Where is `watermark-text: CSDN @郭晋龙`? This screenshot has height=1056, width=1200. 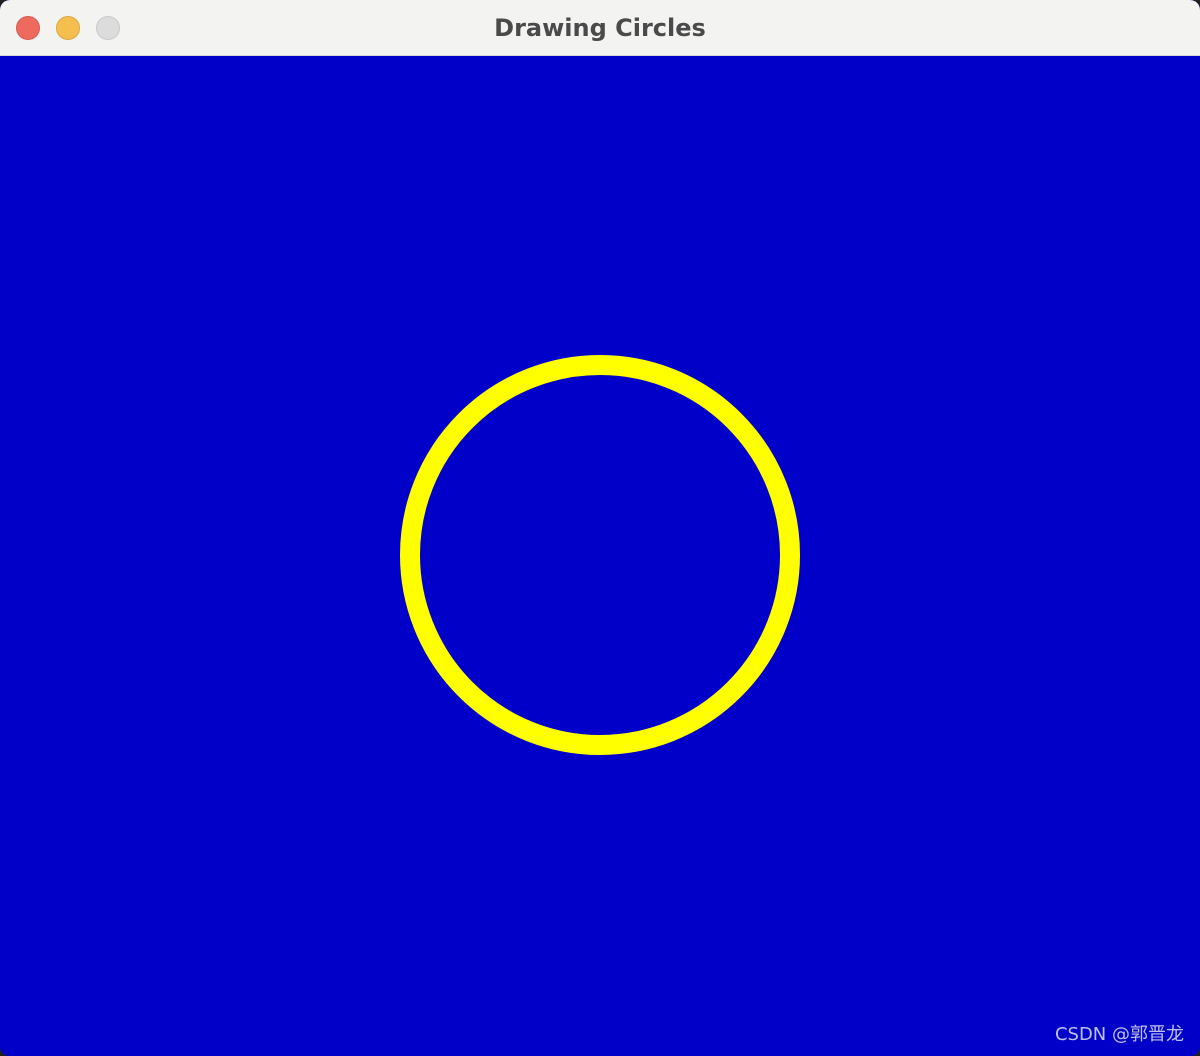
watermark-text: CSDN @郭晋龙 is located at coordinates (1119, 1034).